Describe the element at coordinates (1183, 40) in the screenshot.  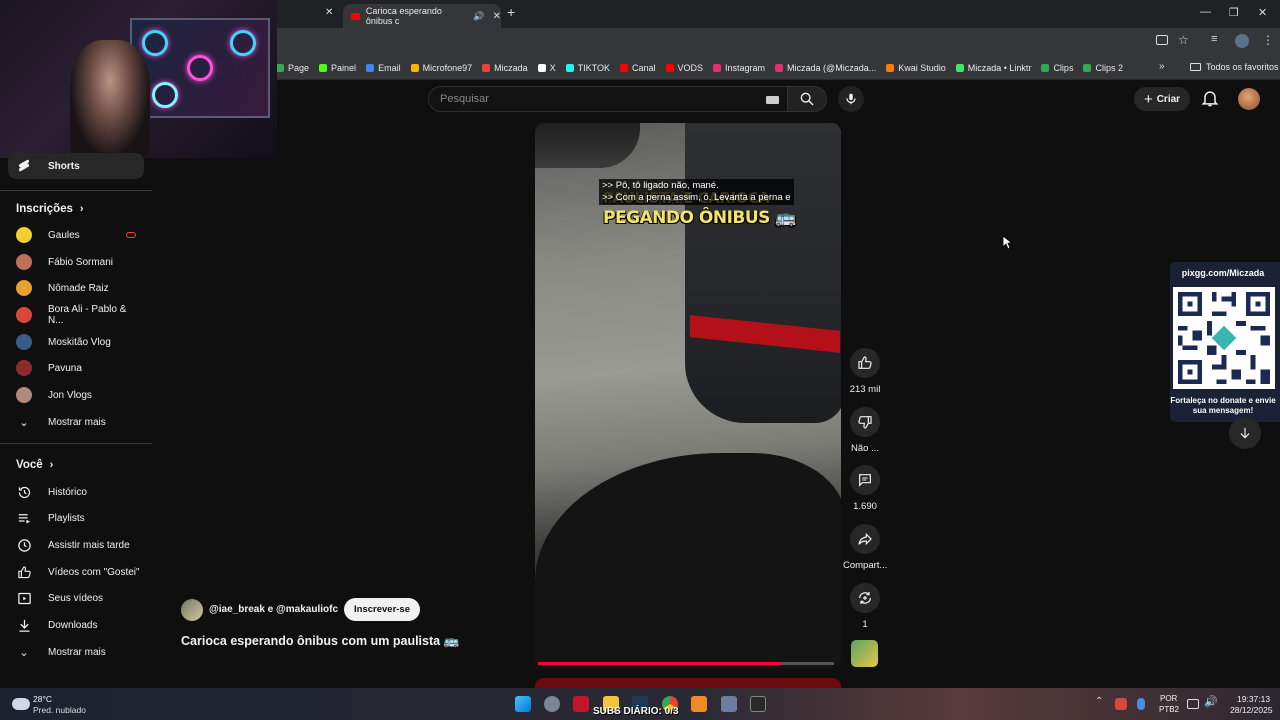
I see `star-icon: ☆` at that location.